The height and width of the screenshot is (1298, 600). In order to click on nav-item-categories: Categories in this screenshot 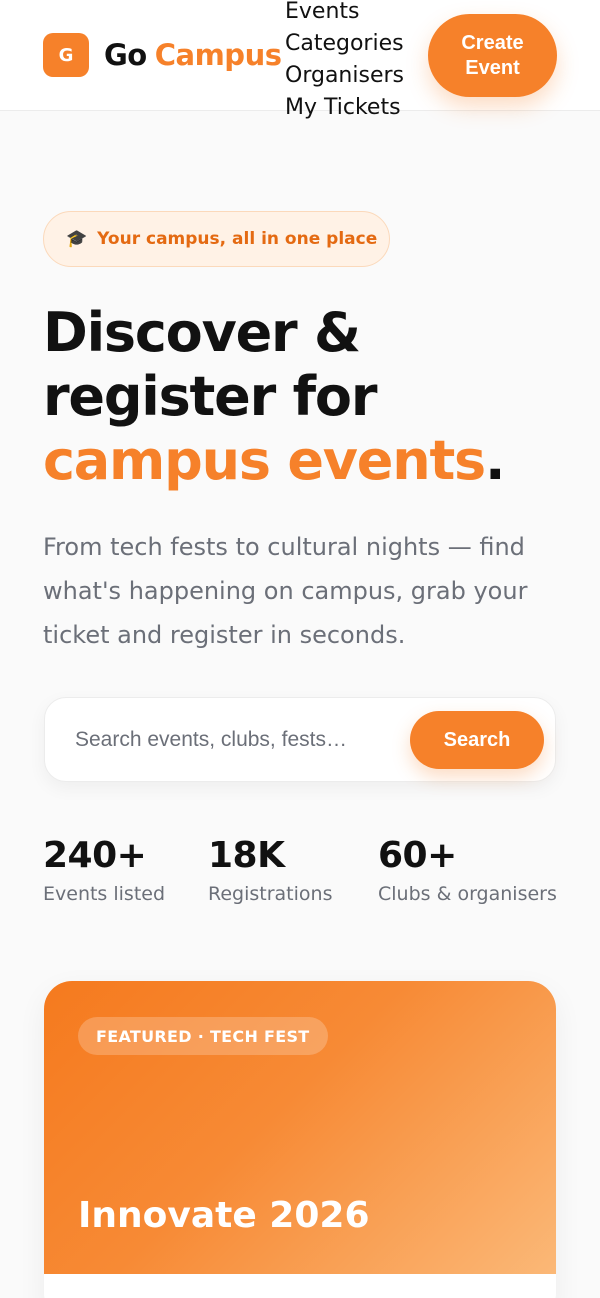, I will do `click(344, 44)`.